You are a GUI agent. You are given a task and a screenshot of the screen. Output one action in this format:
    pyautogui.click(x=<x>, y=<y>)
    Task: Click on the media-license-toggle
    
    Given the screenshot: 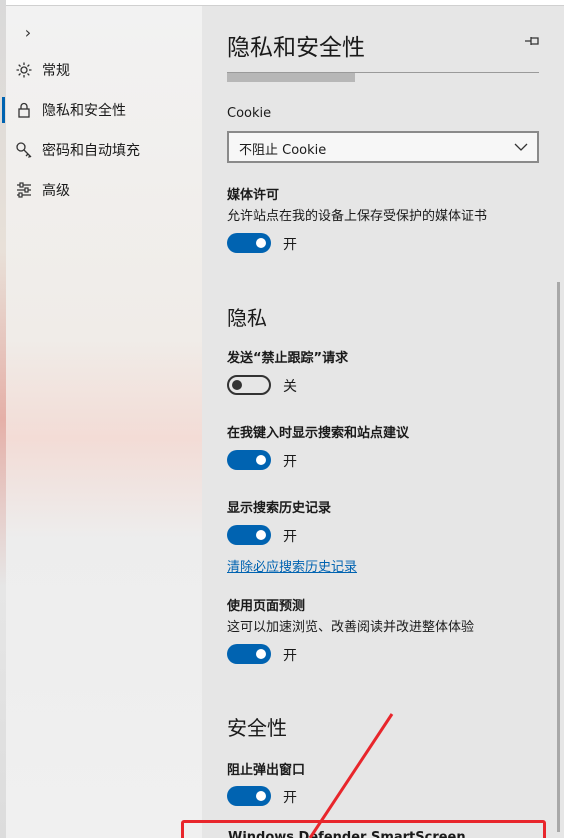 What is the action you would take?
    pyautogui.click(x=249, y=243)
    